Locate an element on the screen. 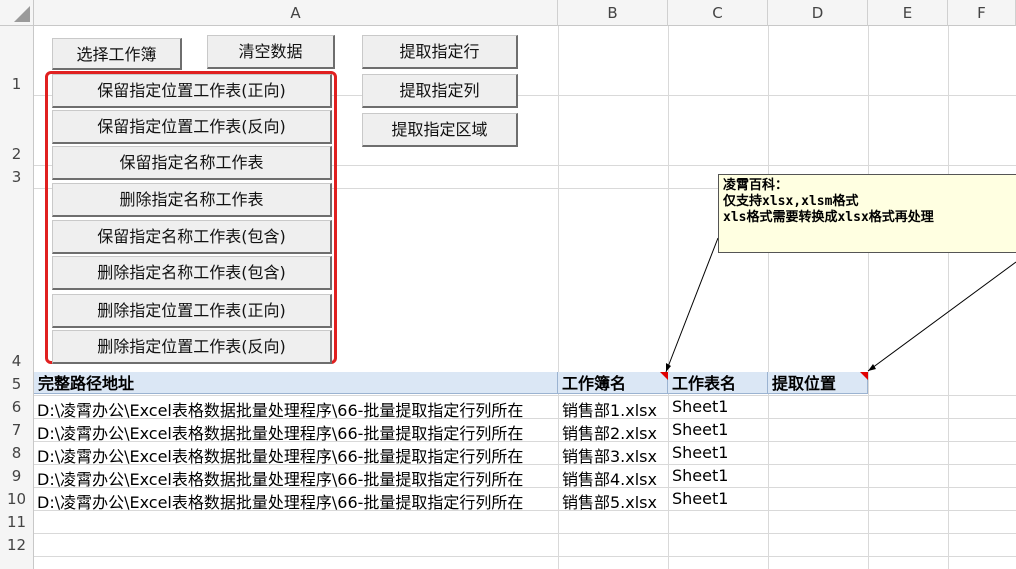 The width and height of the screenshot is (1016, 569). comment-line-2: 仅支持xlsx,xlsm格式 is located at coordinates (791, 201).